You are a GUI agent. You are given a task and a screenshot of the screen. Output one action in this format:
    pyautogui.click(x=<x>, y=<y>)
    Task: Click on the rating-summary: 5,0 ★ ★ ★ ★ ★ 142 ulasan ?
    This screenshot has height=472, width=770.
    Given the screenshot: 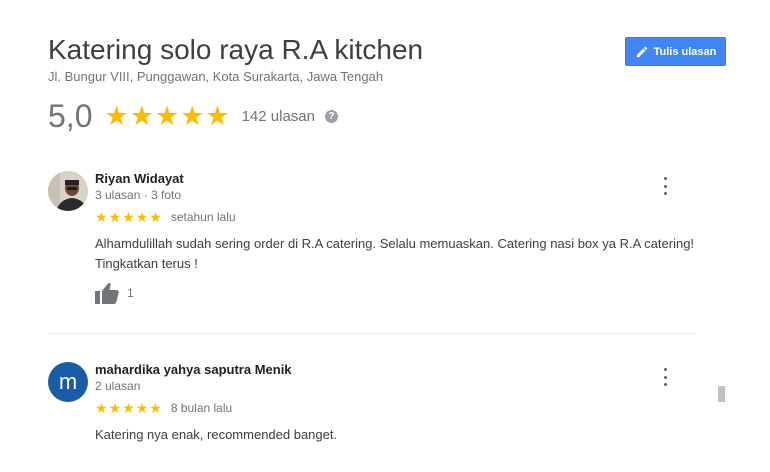 What is the action you would take?
    pyautogui.click(x=193, y=116)
    